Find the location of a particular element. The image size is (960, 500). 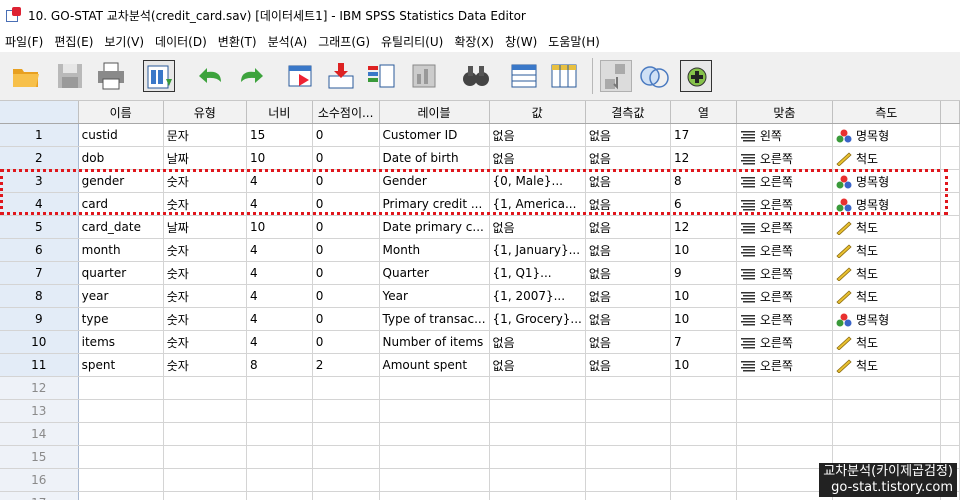

menu-item-1: 편집(E) is located at coordinates (74, 41).